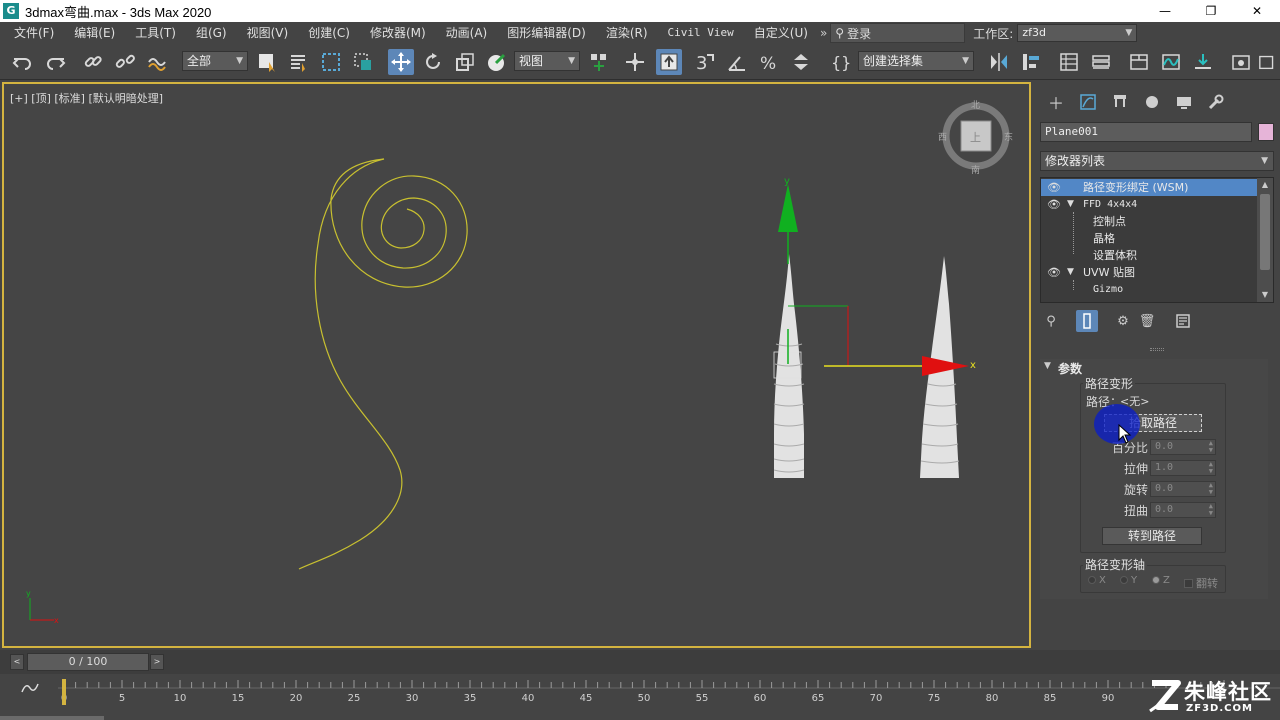  I want to click on object-name-field: Plane001, so click(1146, 132).